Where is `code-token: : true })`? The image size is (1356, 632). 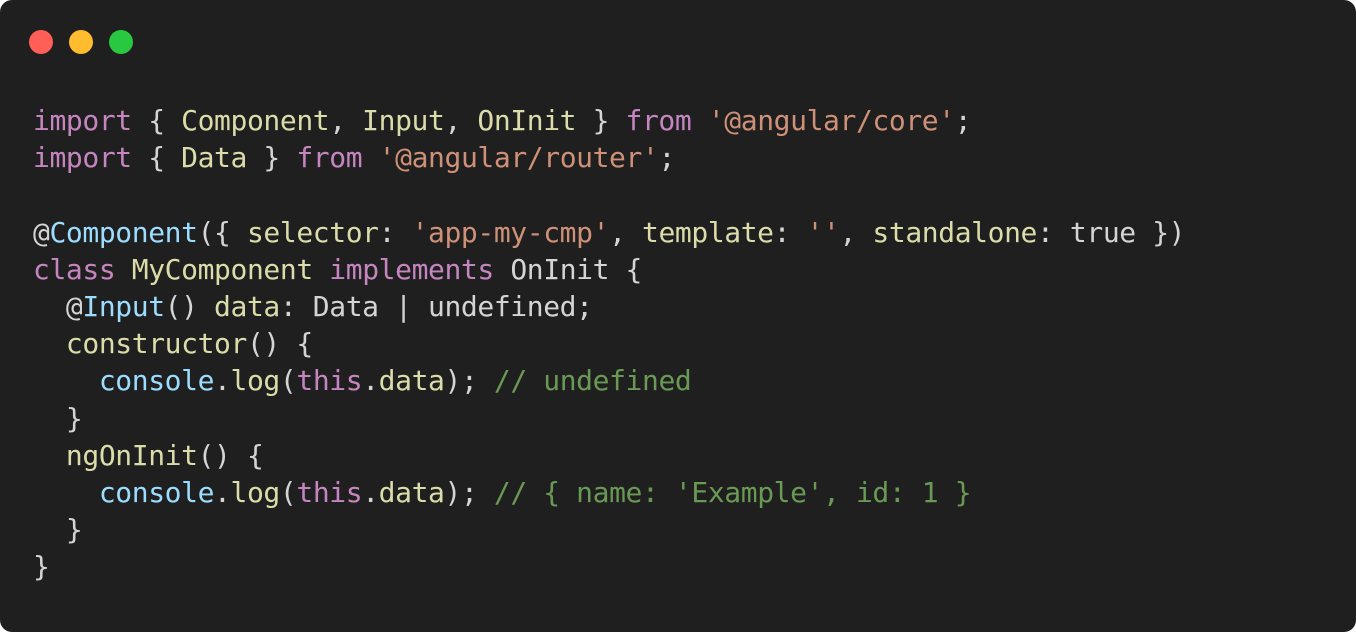 code-token: : true }) is located at coordinates (1111, 232).